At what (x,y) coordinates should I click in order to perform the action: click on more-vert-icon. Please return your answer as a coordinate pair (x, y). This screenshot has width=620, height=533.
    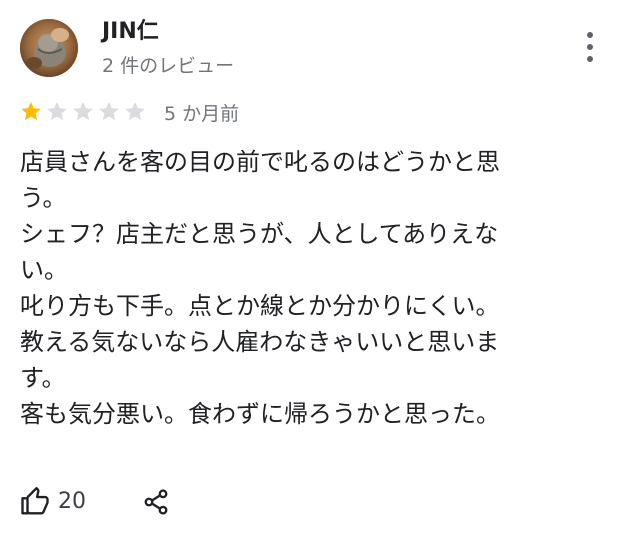
    Looking at the image, I should click on (590, 35).